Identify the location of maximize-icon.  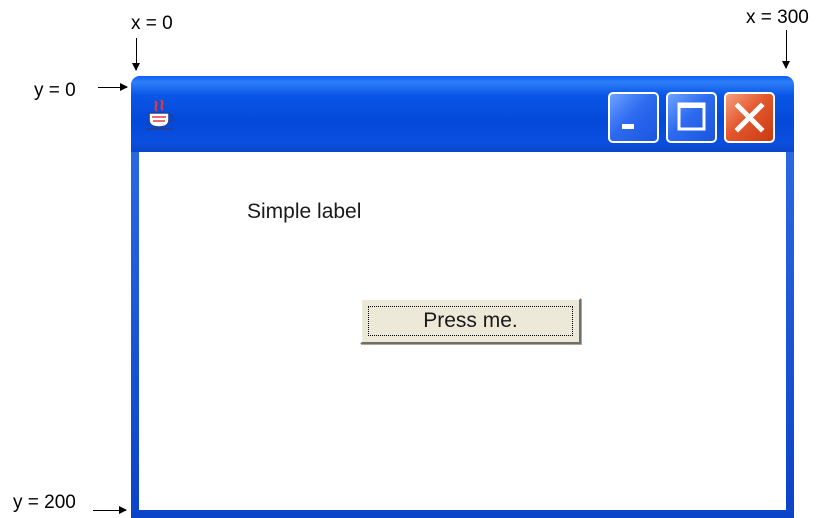
(691, 116).